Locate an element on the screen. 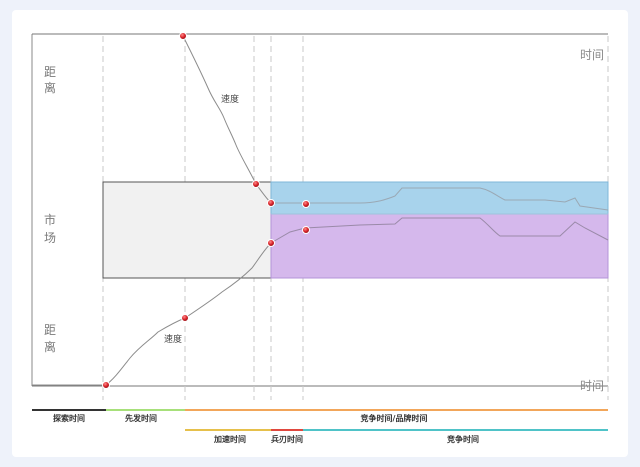  time-label-bottom: 时间 is located at coordinates (592, 386).